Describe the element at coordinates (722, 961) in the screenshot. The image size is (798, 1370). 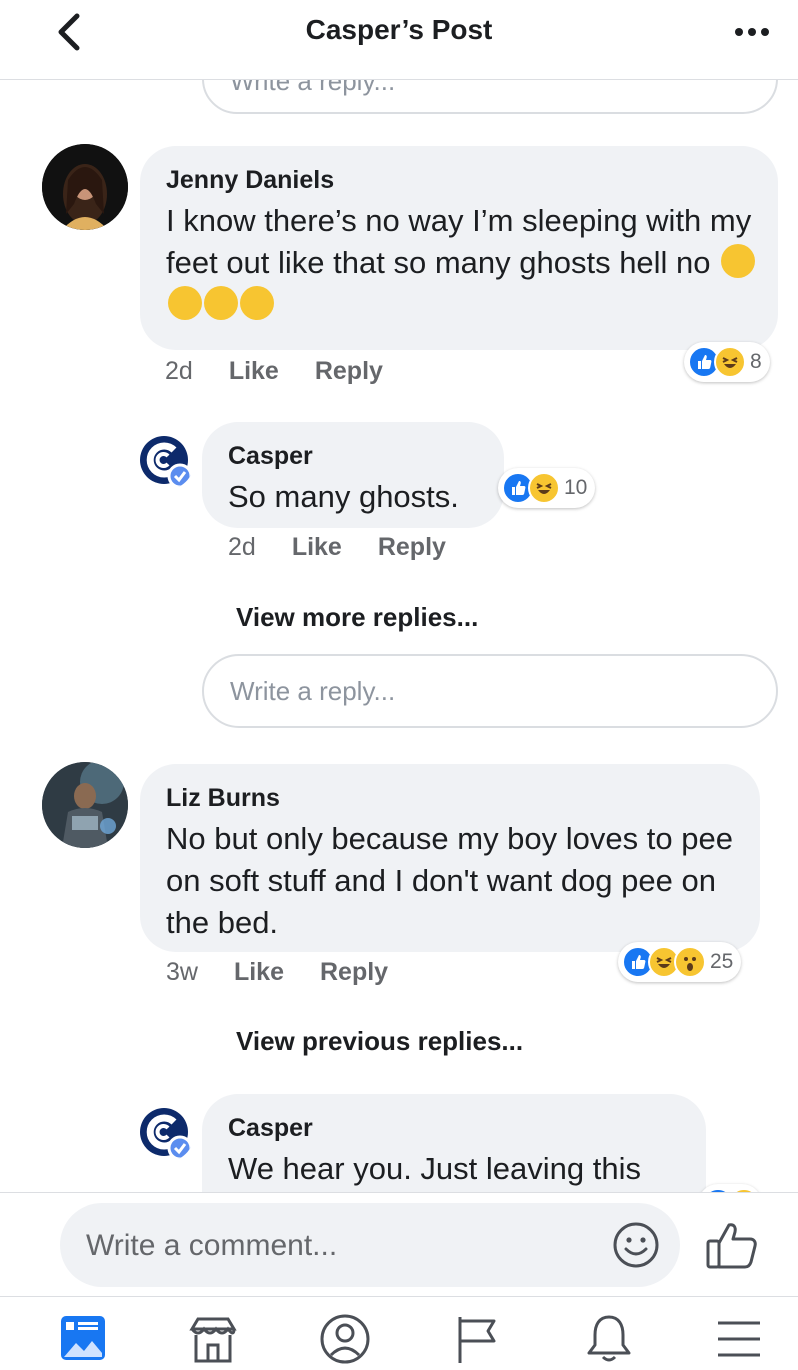
I see `reaction-count: 25` at that location.